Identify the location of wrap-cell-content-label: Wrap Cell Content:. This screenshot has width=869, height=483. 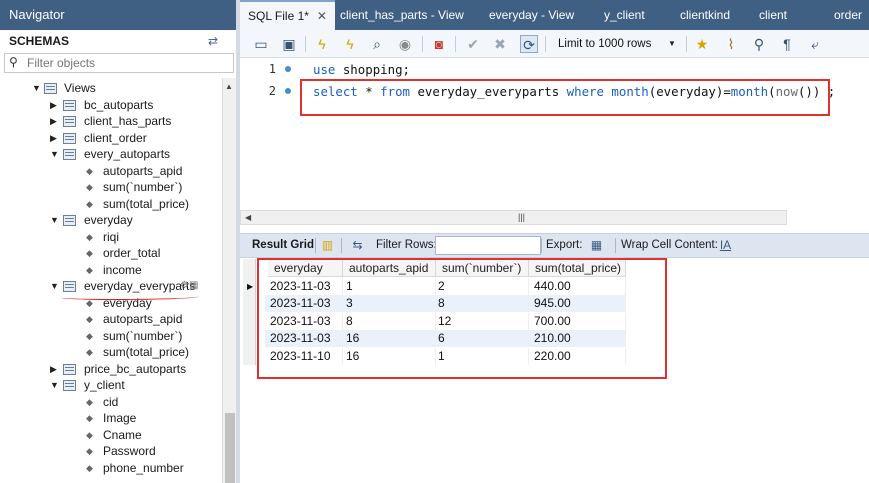
(669, 245).